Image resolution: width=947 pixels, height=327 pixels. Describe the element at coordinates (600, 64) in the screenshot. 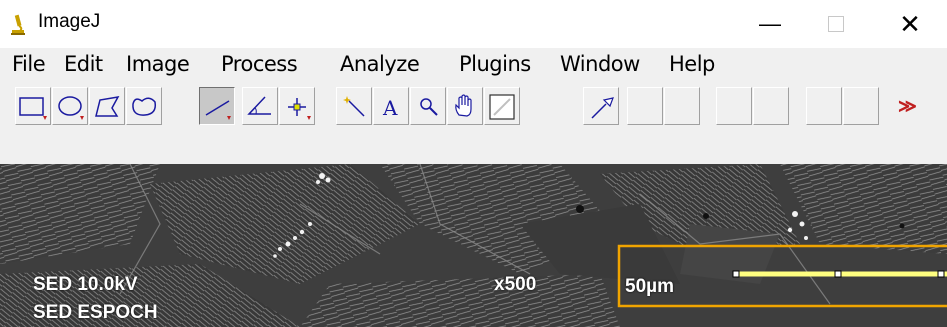

I see `menu-window: Window` at that location.